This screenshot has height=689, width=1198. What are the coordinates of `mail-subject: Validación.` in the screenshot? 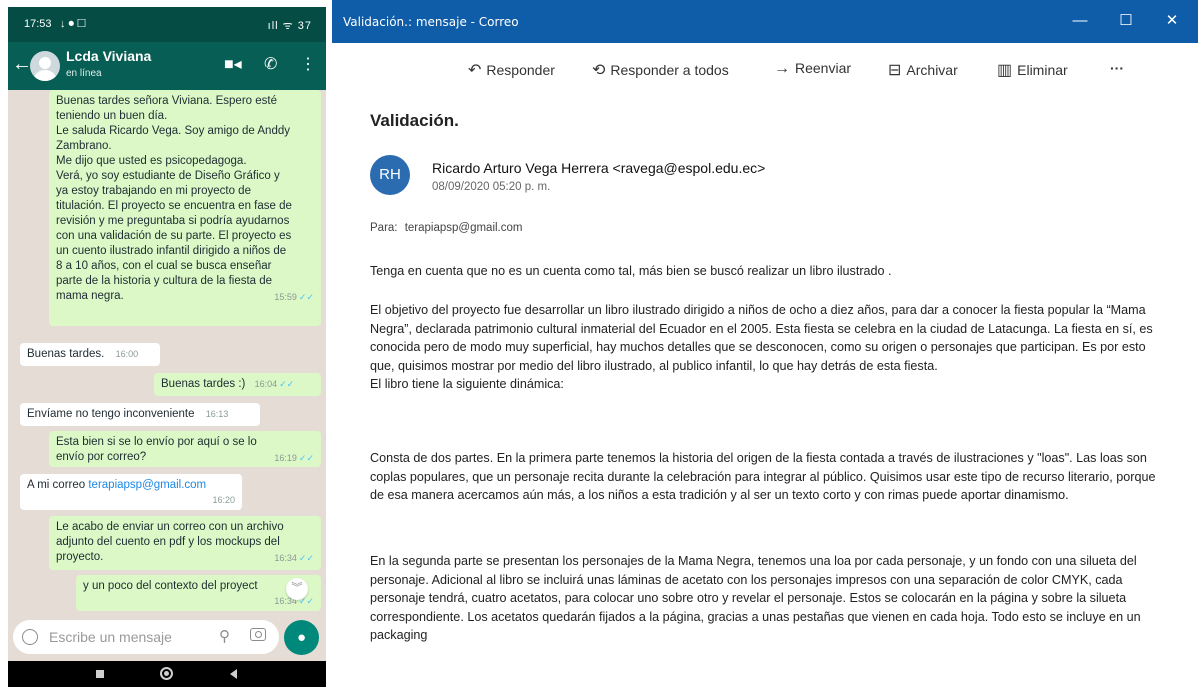 It's located at (414, 120).